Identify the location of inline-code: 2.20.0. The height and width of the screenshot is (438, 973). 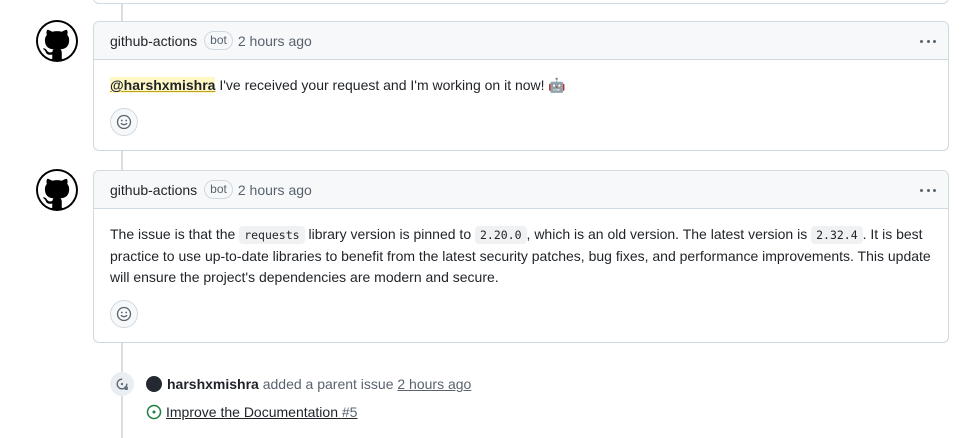
(501, 235).